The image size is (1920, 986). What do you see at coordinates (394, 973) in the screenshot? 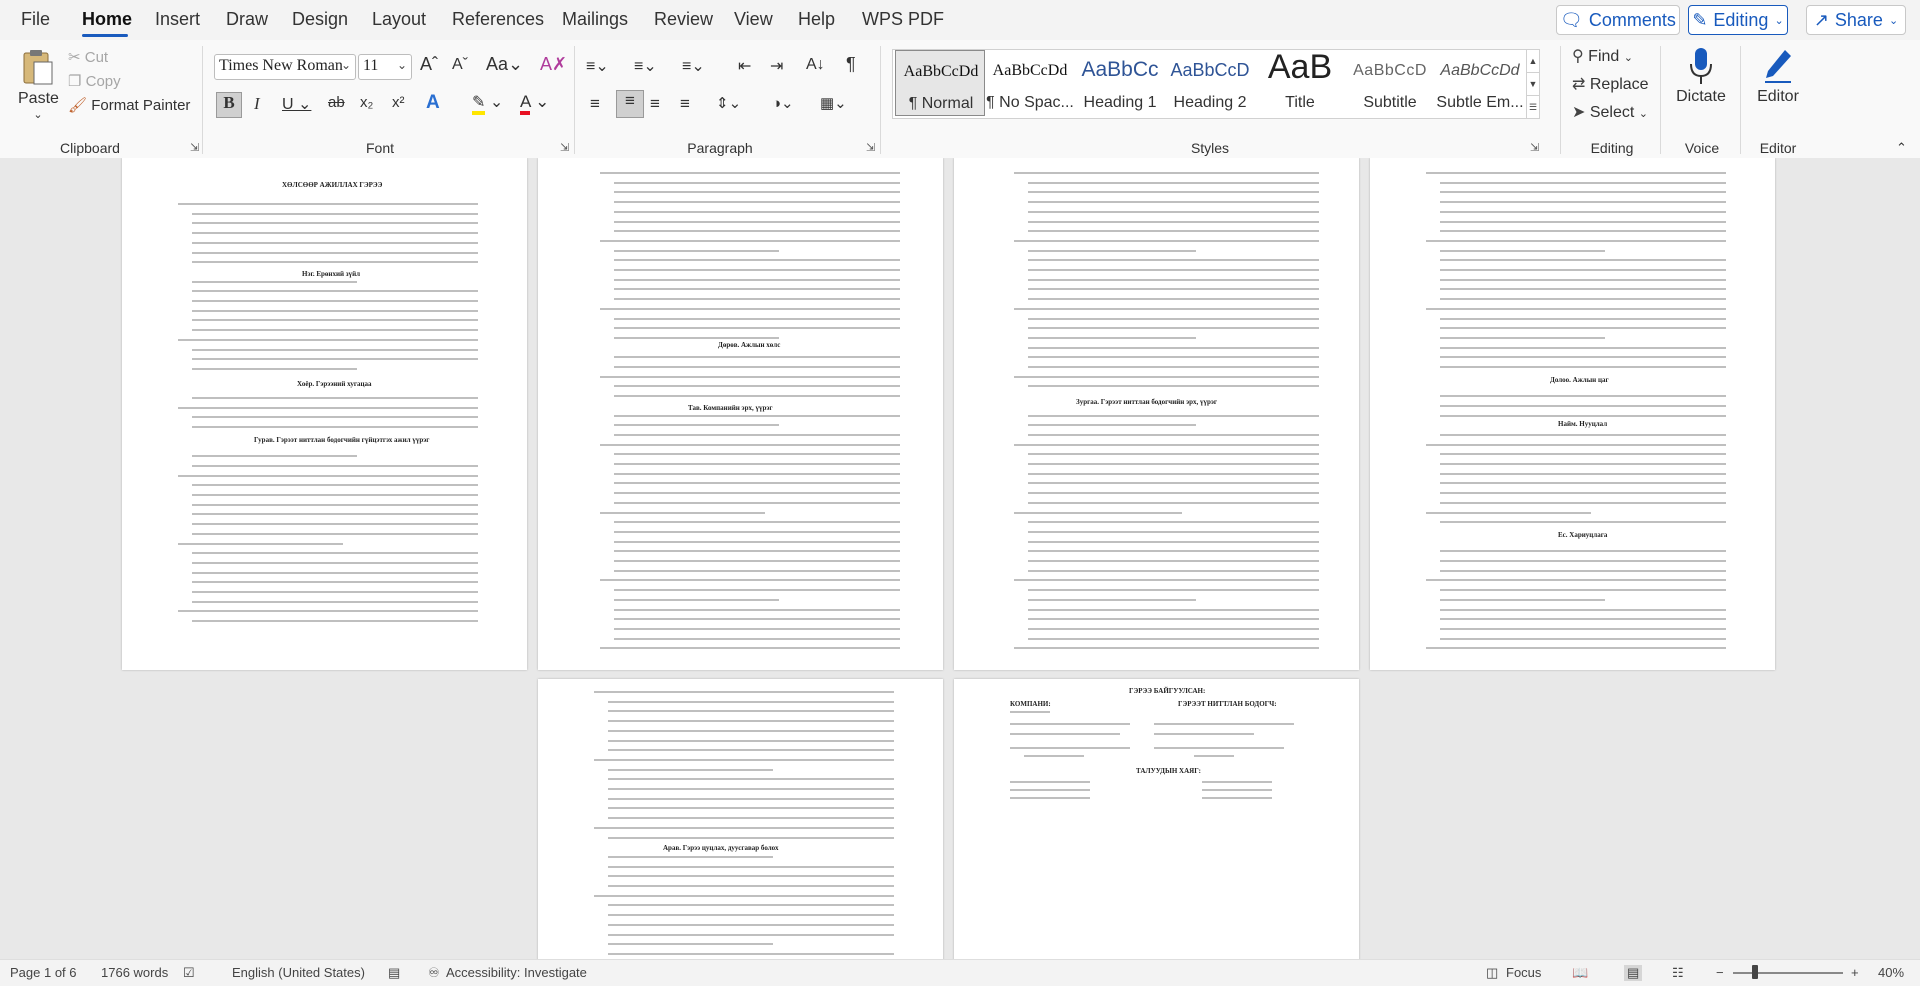
I see `track-changes-icon: ▤` at bounding box center [394, 973].